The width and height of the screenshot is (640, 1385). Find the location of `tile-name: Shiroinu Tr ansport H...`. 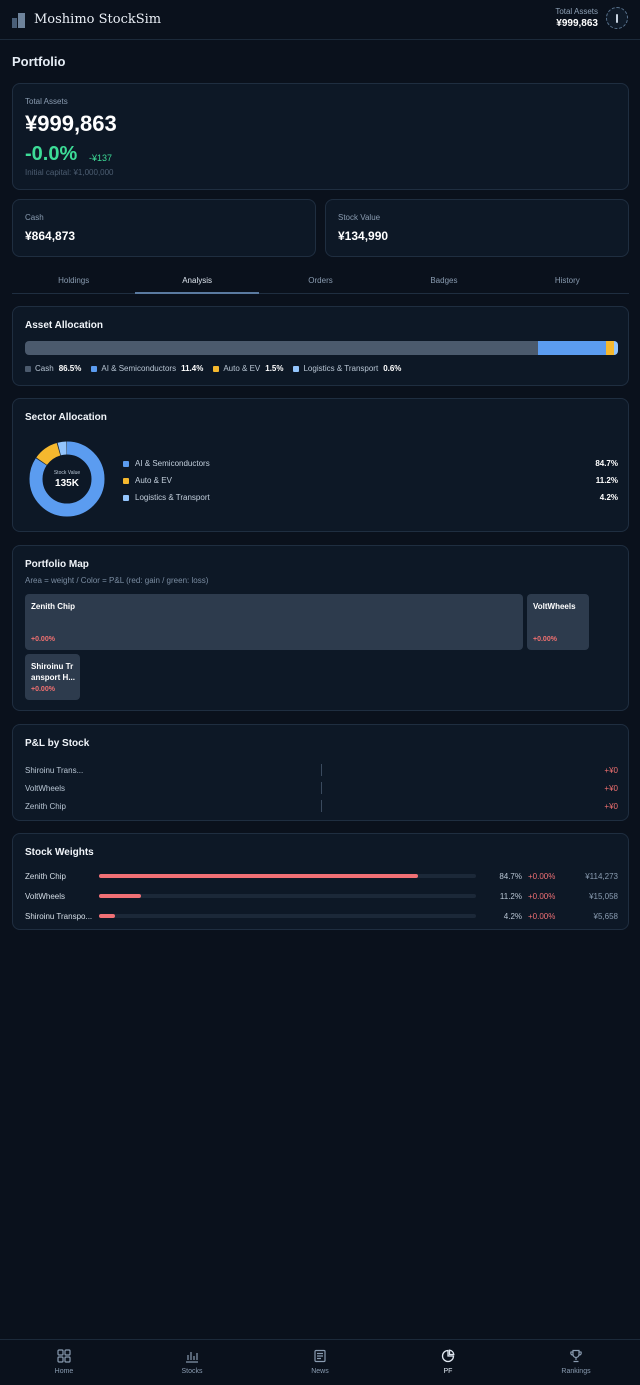

tile-name: Shiroinu Tr ansport H... is located at coordinates (53, 672).